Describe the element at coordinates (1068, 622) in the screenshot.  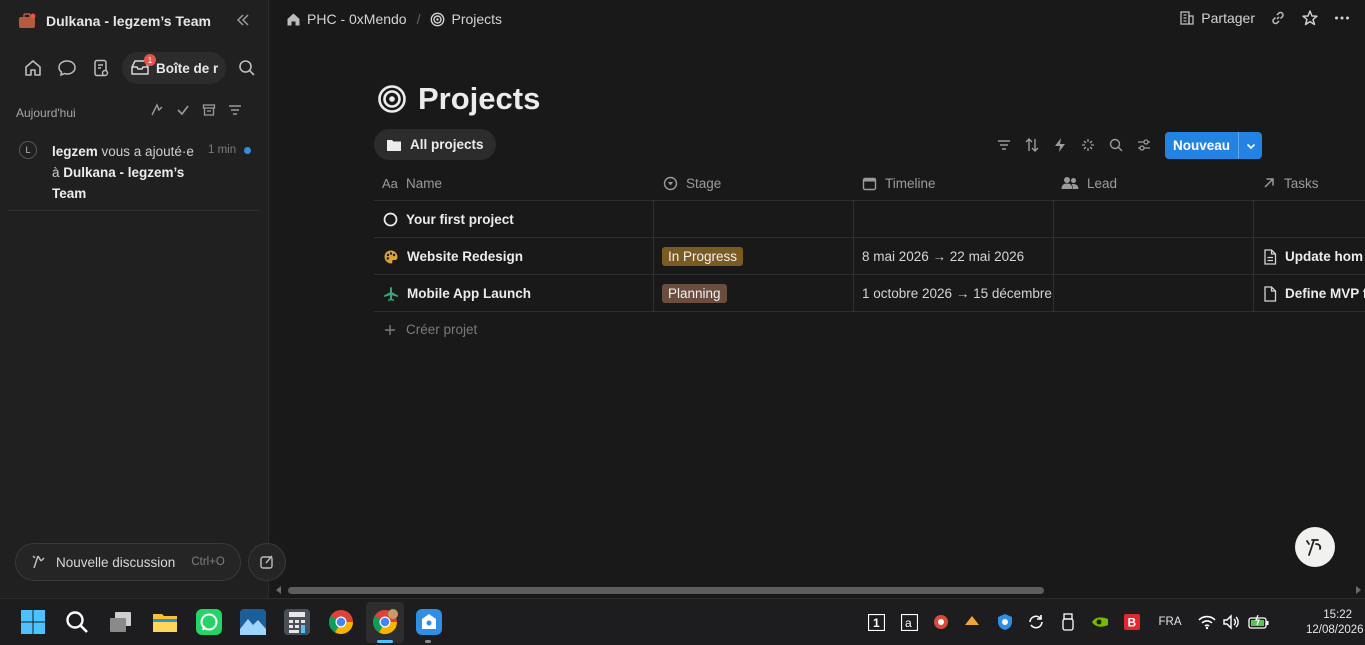
I see `usb-icon` at that location.